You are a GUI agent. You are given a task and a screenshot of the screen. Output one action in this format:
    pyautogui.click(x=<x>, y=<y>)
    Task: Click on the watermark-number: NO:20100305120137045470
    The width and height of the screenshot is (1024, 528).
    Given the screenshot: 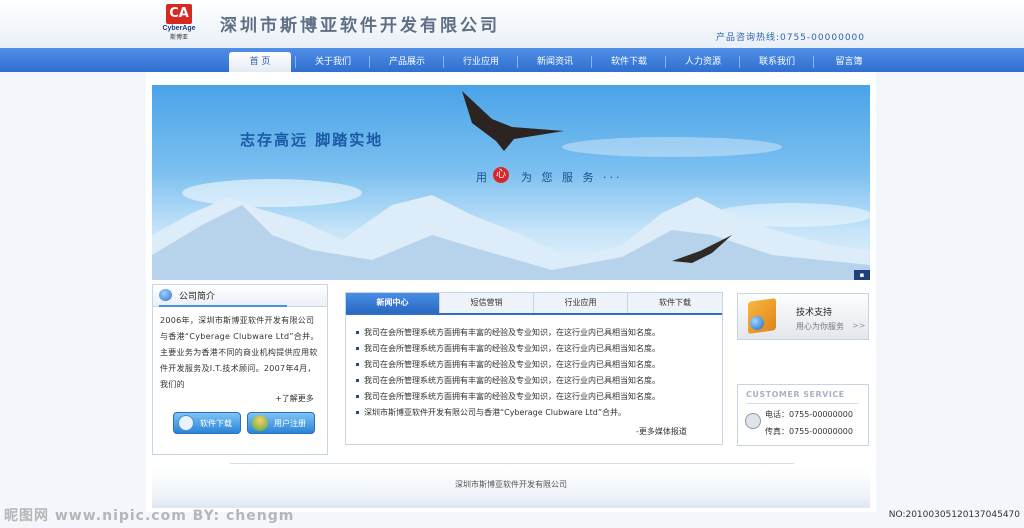 What is the action you would take?
    pyautogui.click(x=954, y=515)
    